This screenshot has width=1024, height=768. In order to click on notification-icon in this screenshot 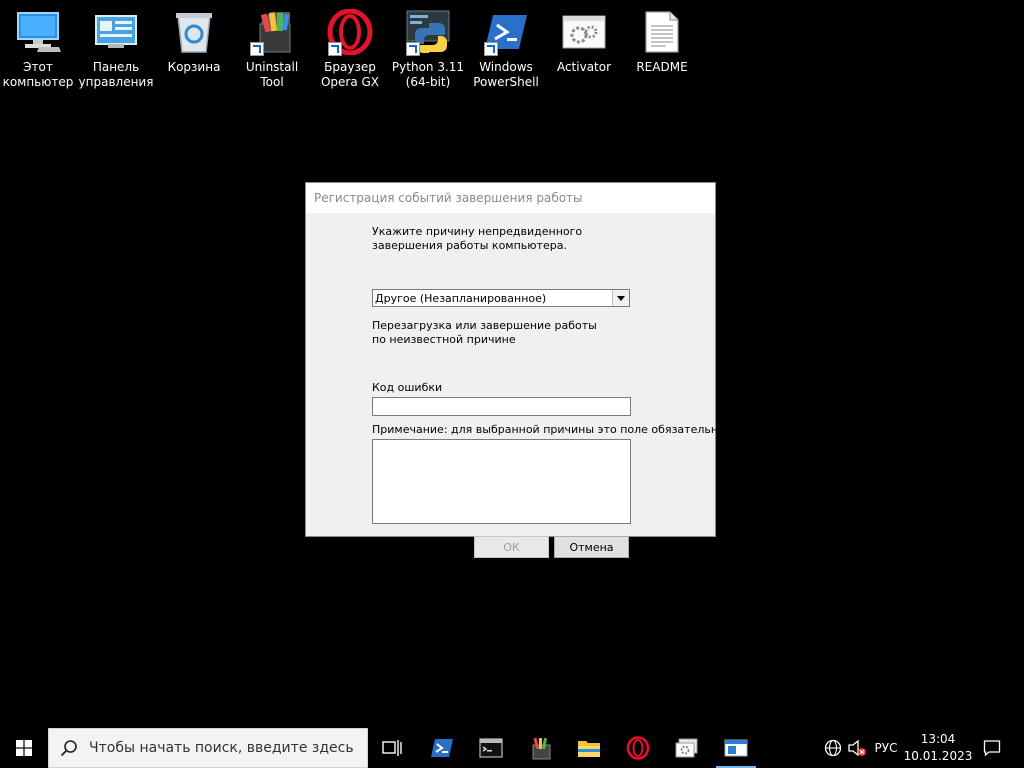, I will do `click(992, 748)`.